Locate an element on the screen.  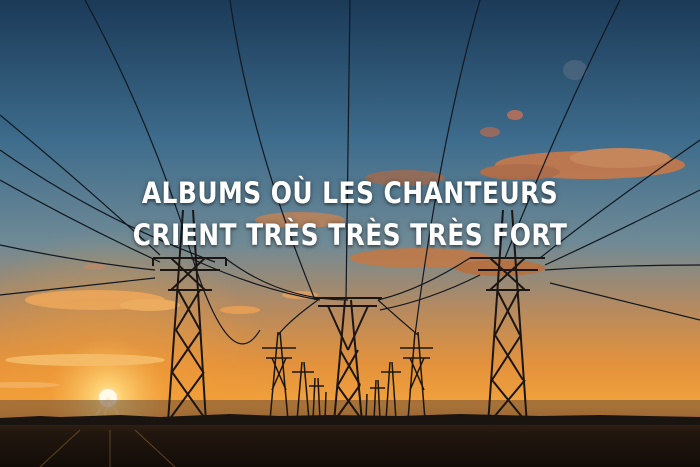
headline-line-2: CRIENT TRÈS TRÈS TRÈS FORT is located at coordinates (350, 235).